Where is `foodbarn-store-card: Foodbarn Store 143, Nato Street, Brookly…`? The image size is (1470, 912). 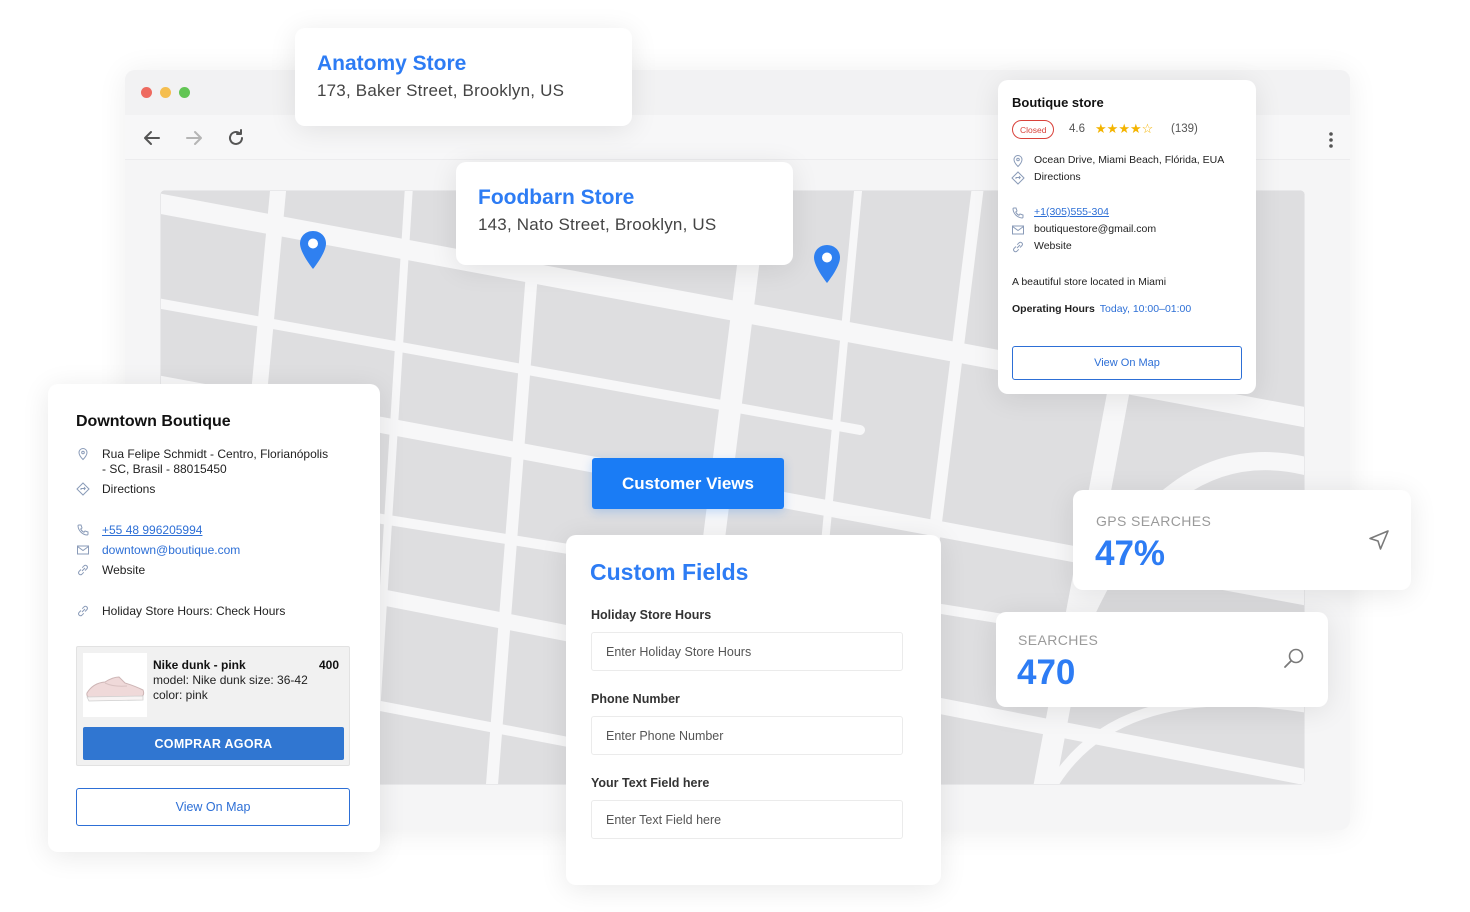
foodbarn-store-card: Foodbarn Store 143, Nato Street, Brookly… is located at coordinates (624, 213).